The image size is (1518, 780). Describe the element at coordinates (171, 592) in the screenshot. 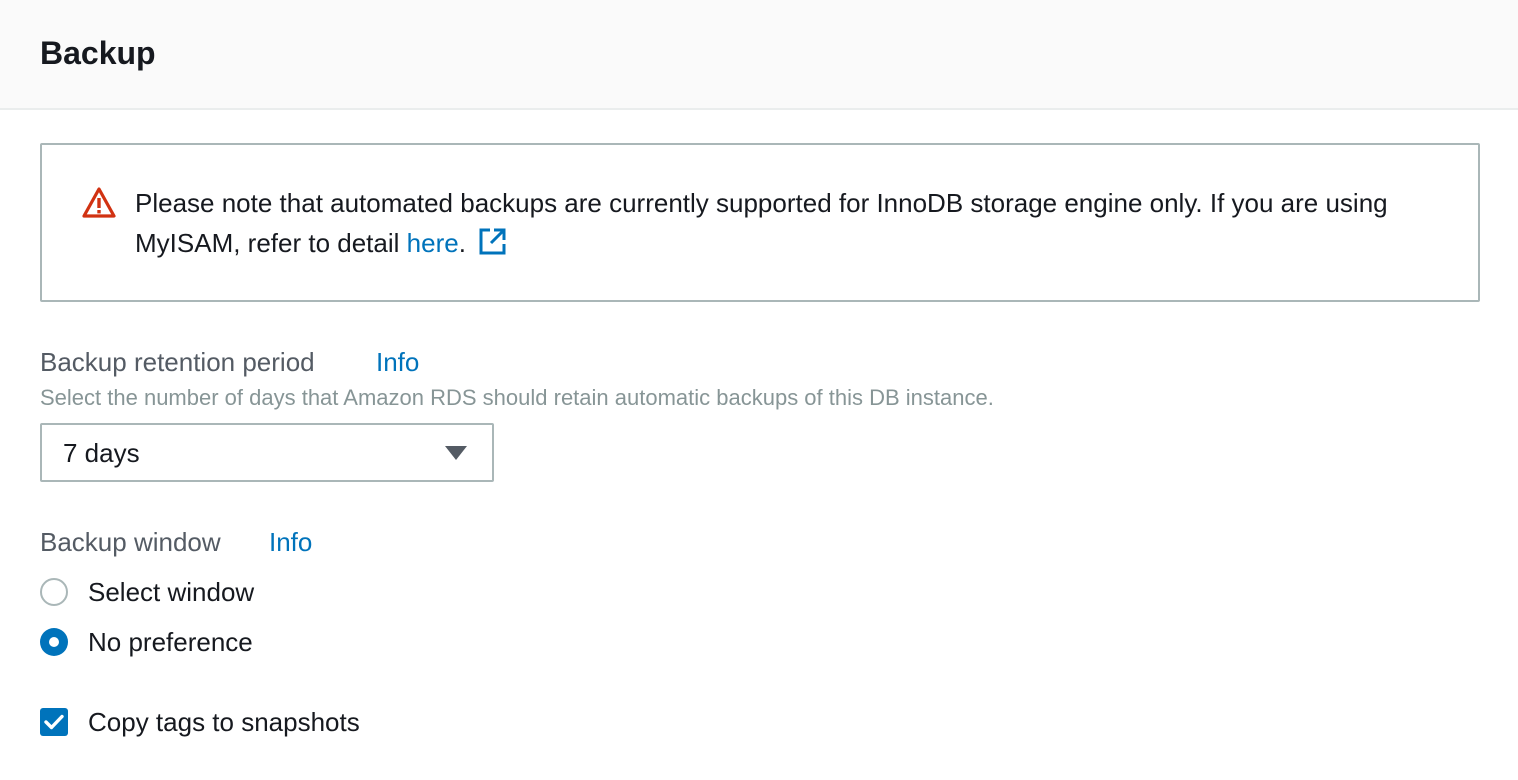

I see `radio-label: Select window` at that location.